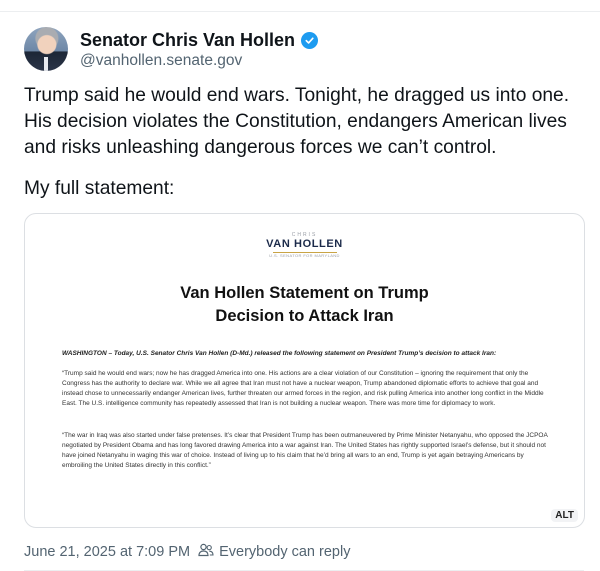  I want to click on author-name-row: Senator Chris Van Hollen, so click(199, 40).